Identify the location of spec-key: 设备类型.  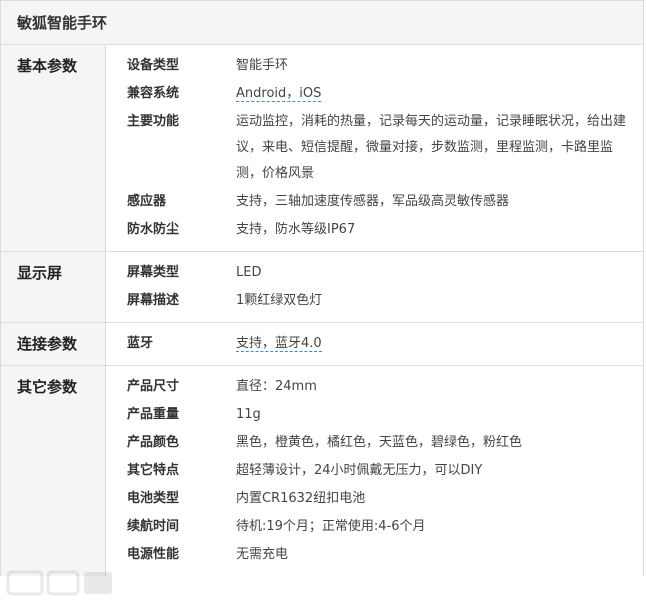
(153, 65).